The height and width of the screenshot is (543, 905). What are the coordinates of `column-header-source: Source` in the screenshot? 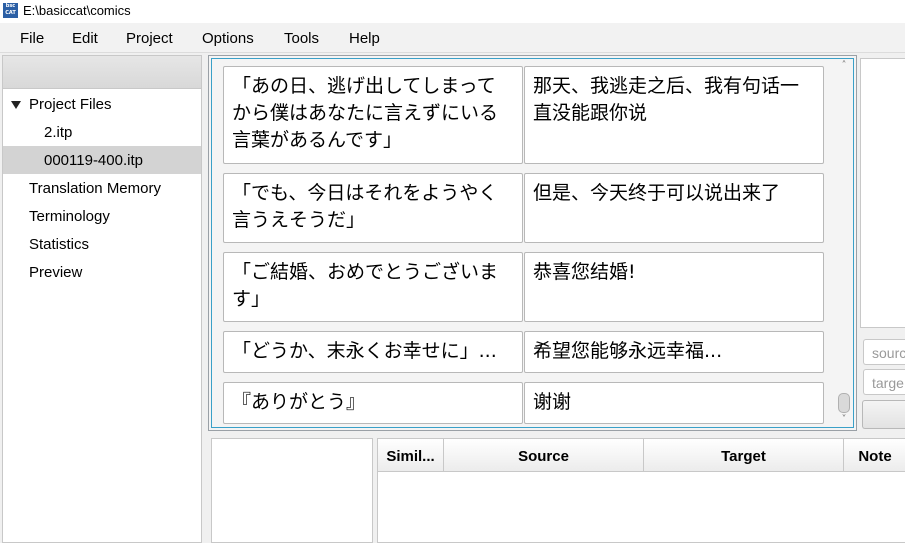 It's located at (544, 455).